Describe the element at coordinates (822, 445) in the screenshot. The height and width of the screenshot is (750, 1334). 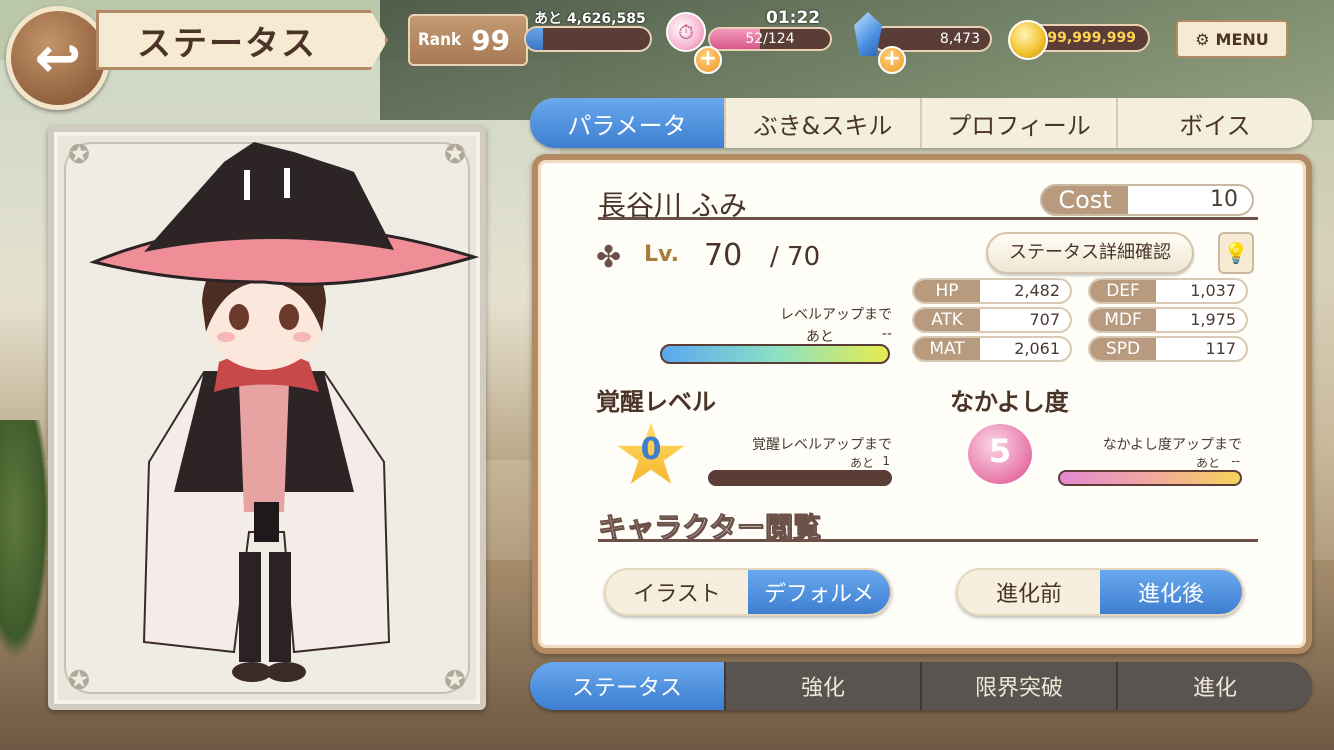
I see `awaken-up-label: 覚醒レベルアップまで` at that location.